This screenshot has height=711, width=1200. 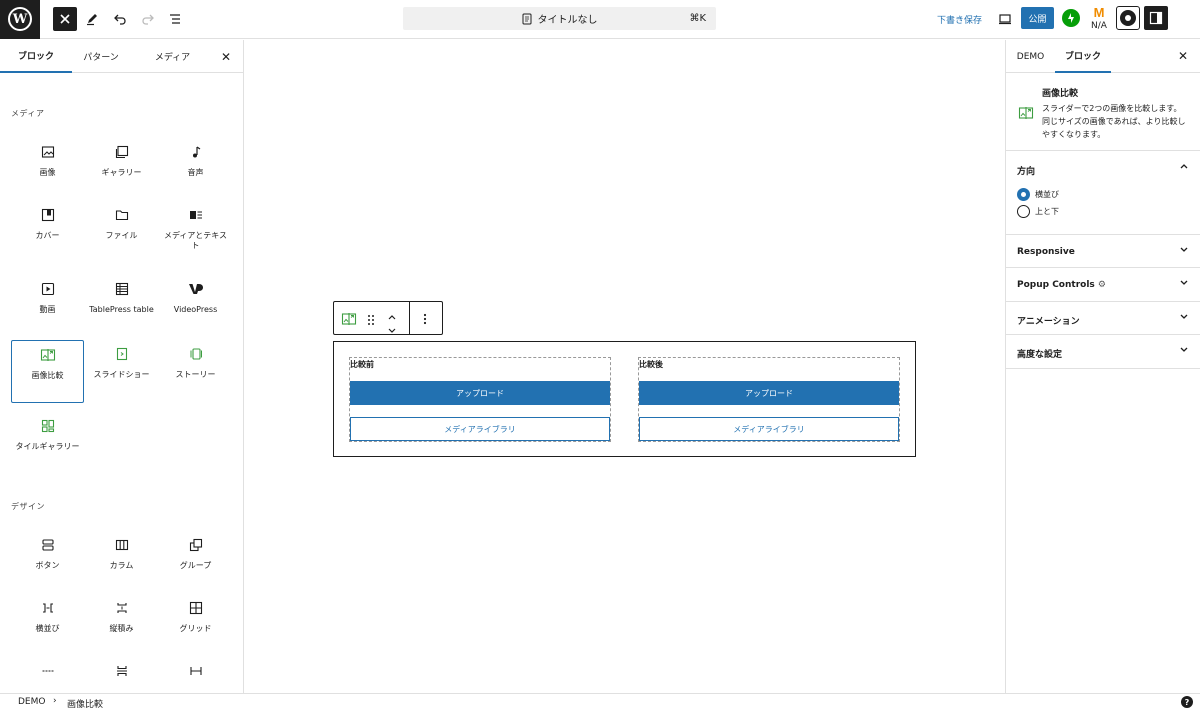 I want to click on row-icon, so click(x=48, y=608).